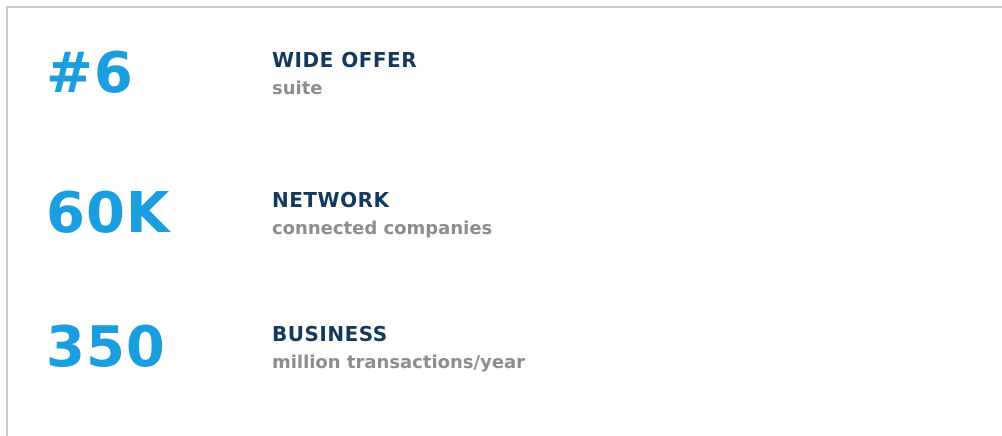  What do you see at coordinates (331, 200) in the screenshot?
I see `stat-heading: NETWORK` at bounding box center [331, 200].